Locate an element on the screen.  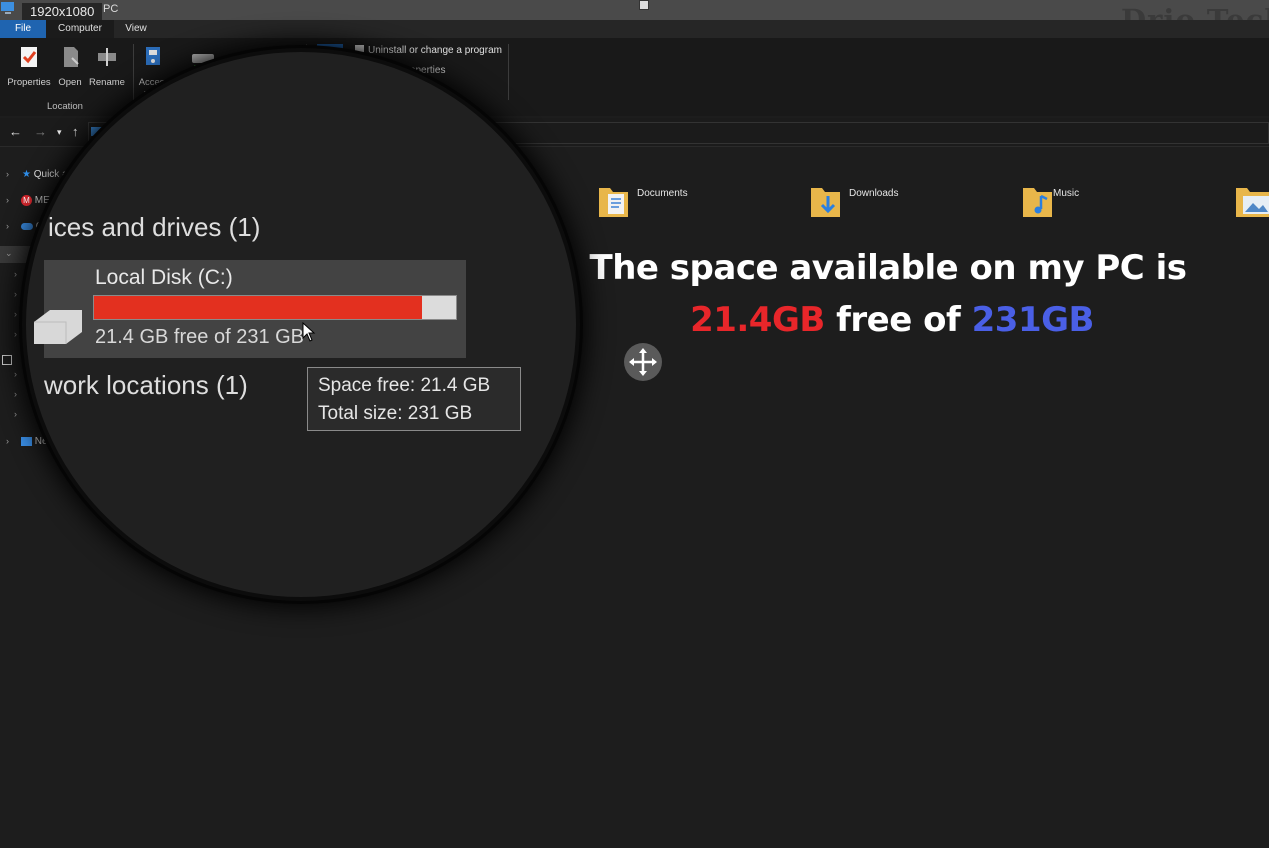
music-folder-icon is located at coordinates (1038, 202).